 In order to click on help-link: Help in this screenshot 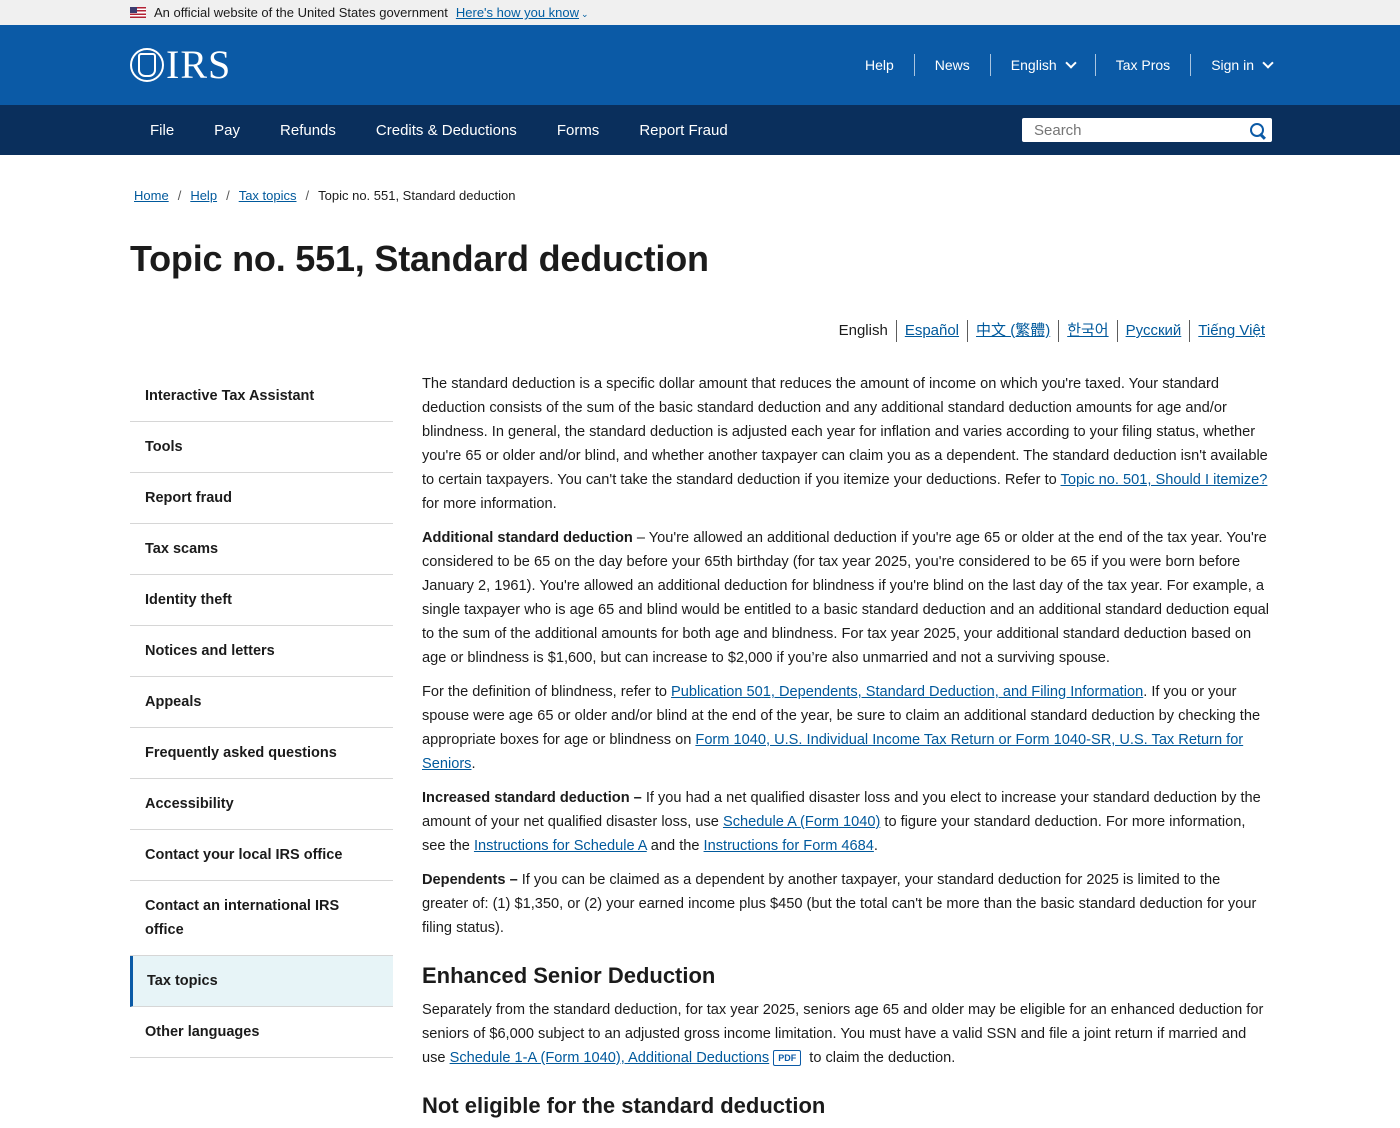, I will do `click(879, 65)`.